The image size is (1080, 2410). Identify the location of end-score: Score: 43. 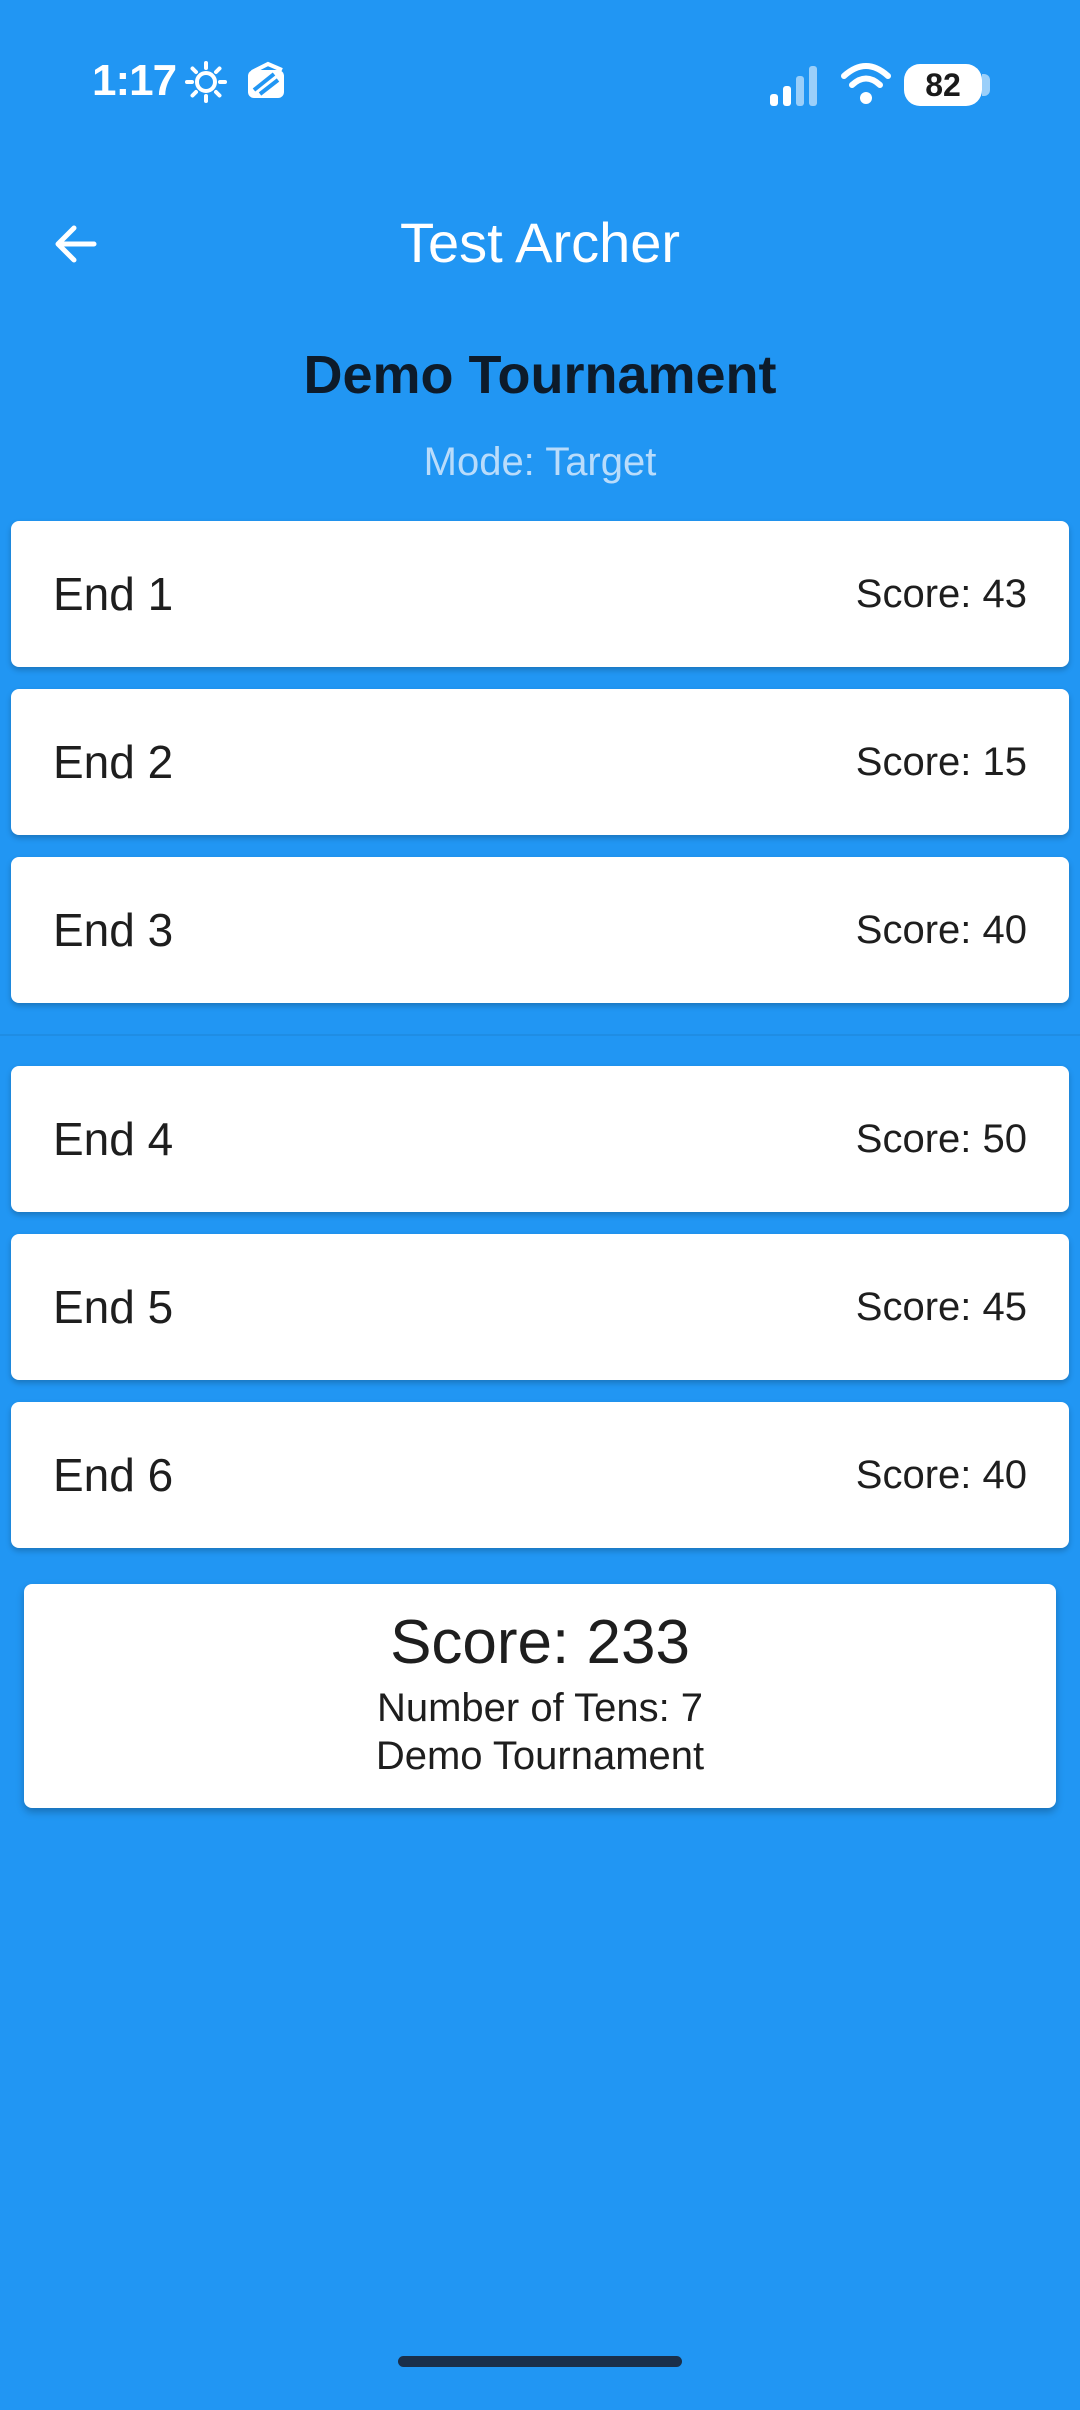
(941, 593).